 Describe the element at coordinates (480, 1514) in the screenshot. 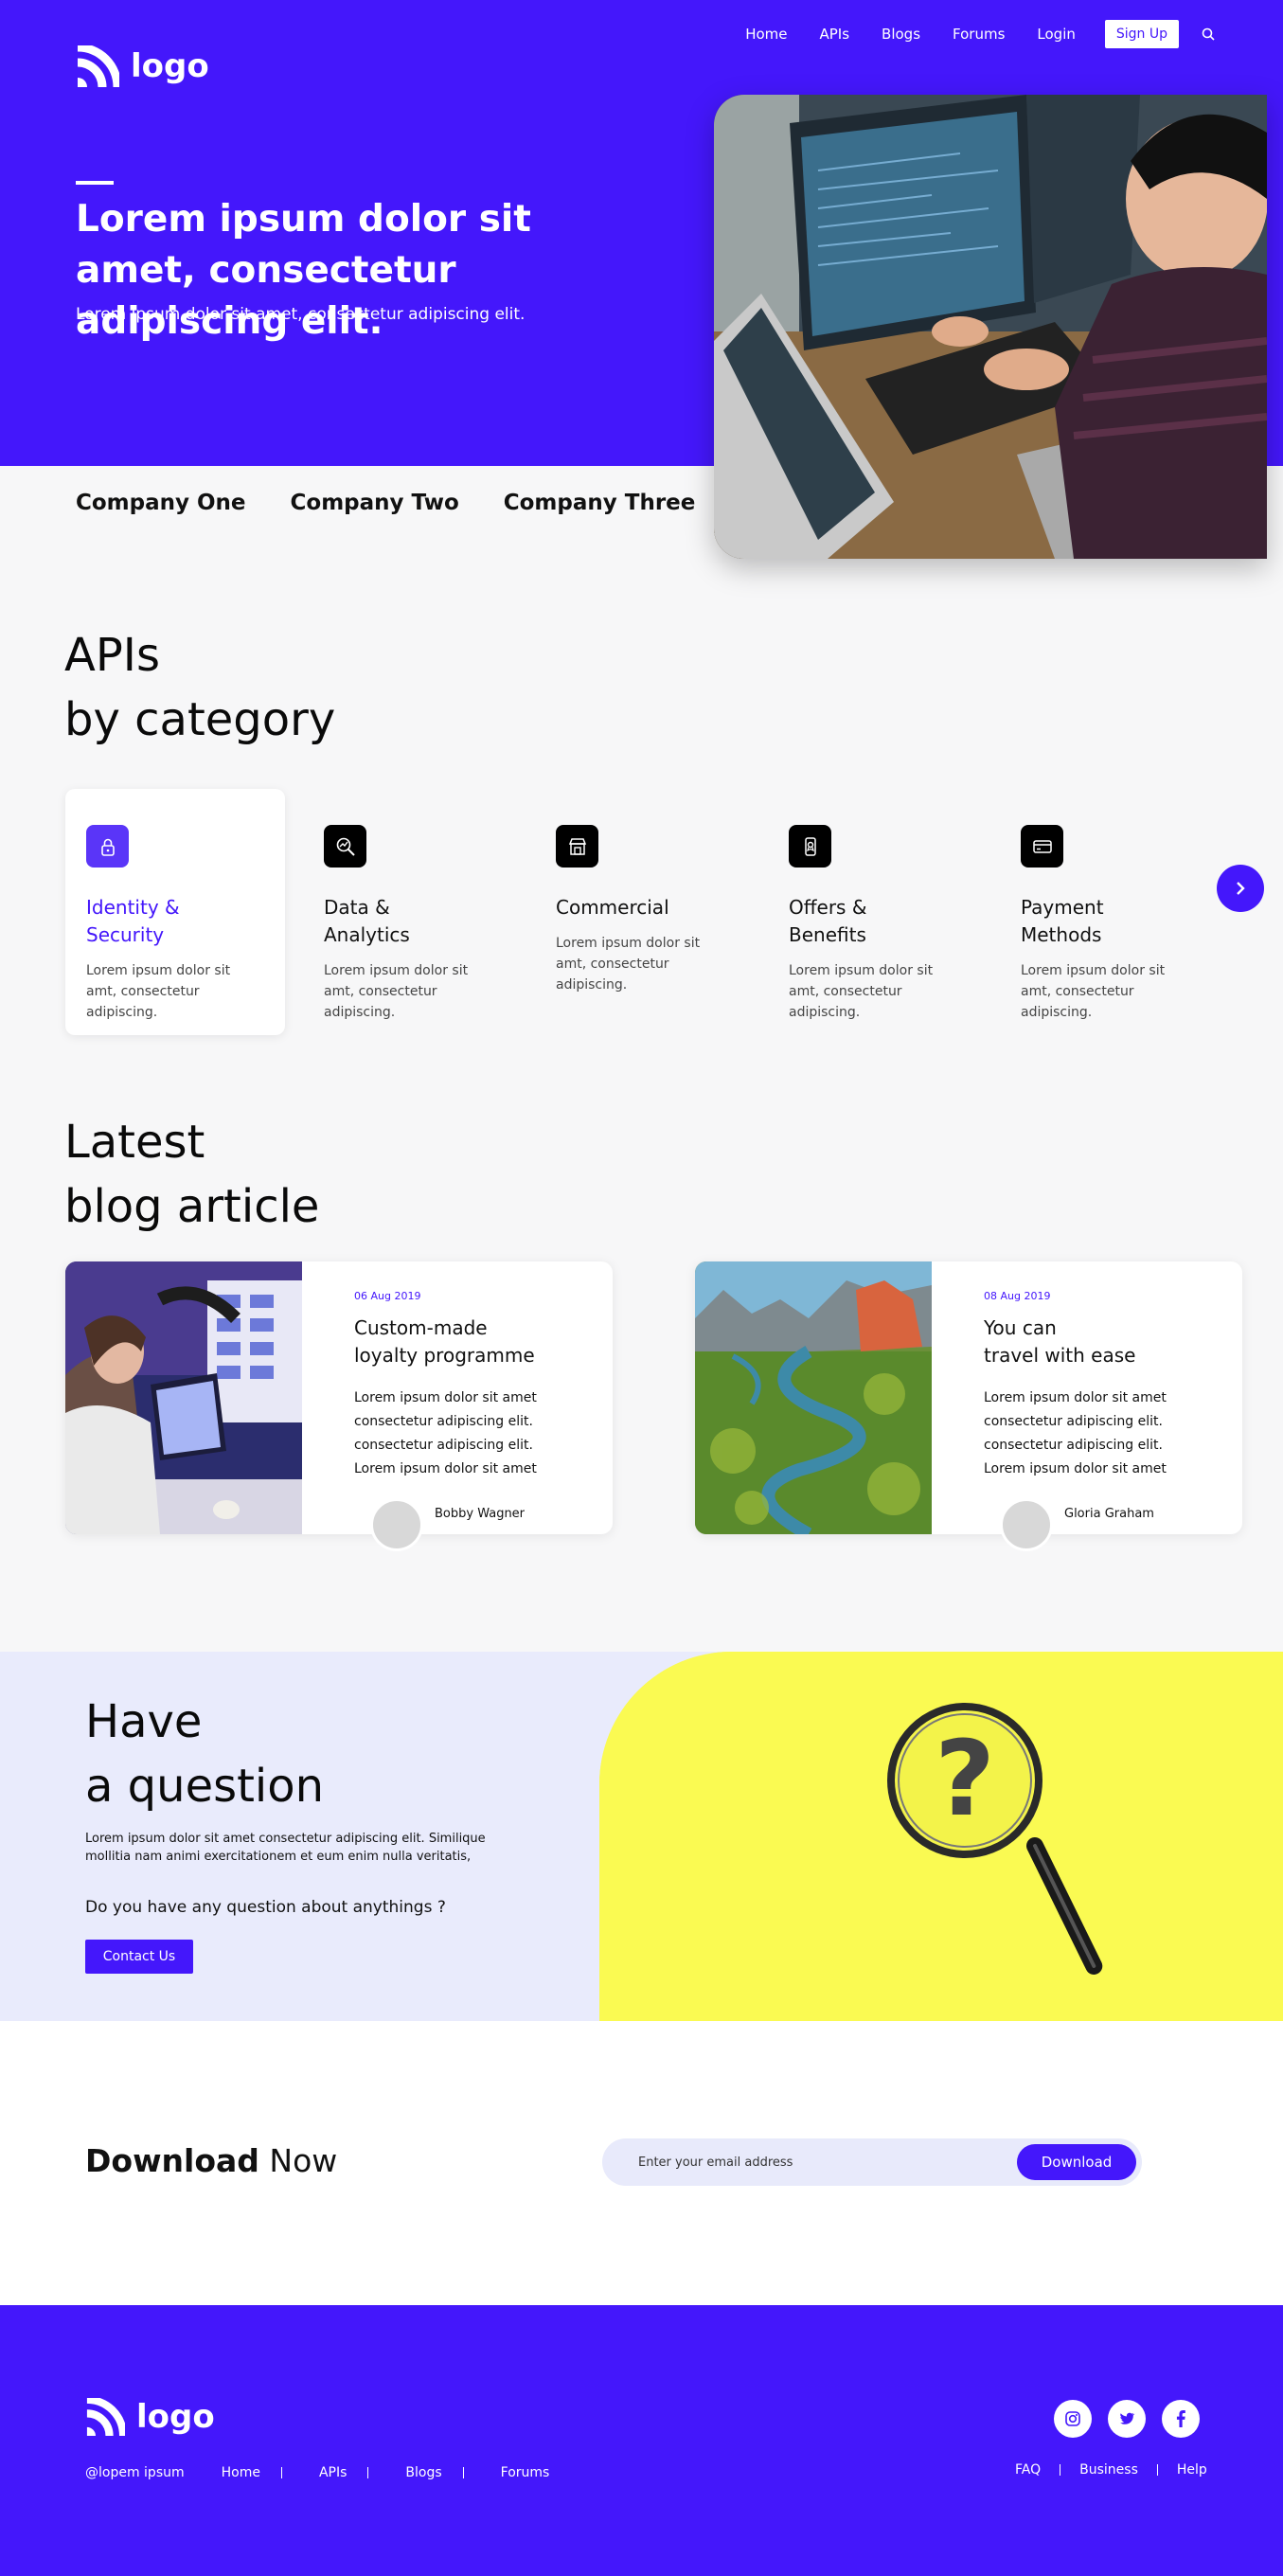

I see `blog-author: Bobby Wagner` at that location.